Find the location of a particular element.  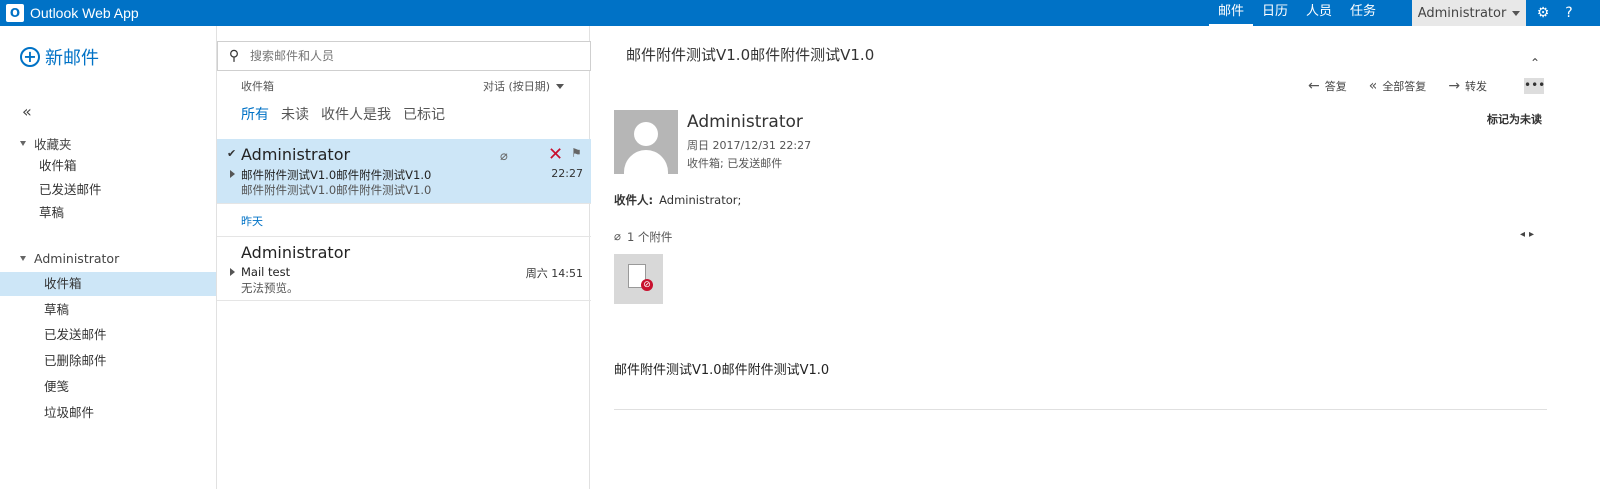

date-group-header: 昨天 is located at coordinates (252, 221).